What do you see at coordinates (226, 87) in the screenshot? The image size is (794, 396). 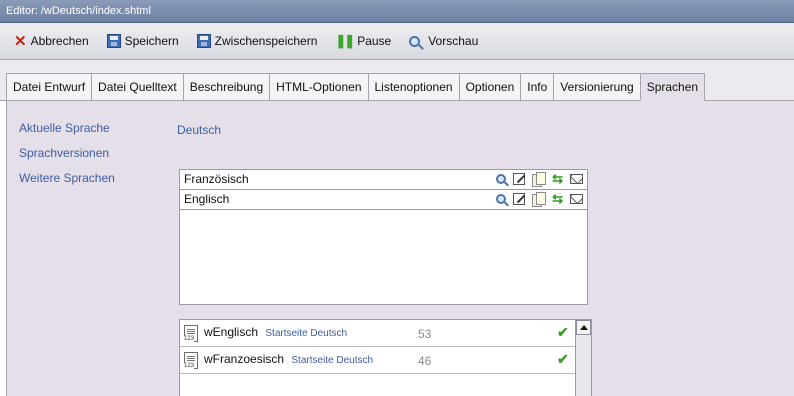 I see `tab-beschreibung: Beschreibung` at bounding box center [226, 87].